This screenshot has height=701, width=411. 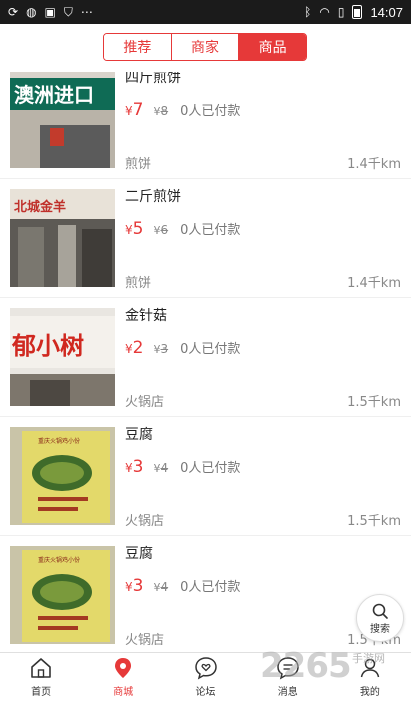 I want to click on more-icon: ⋯, so click(x=86, y=12).